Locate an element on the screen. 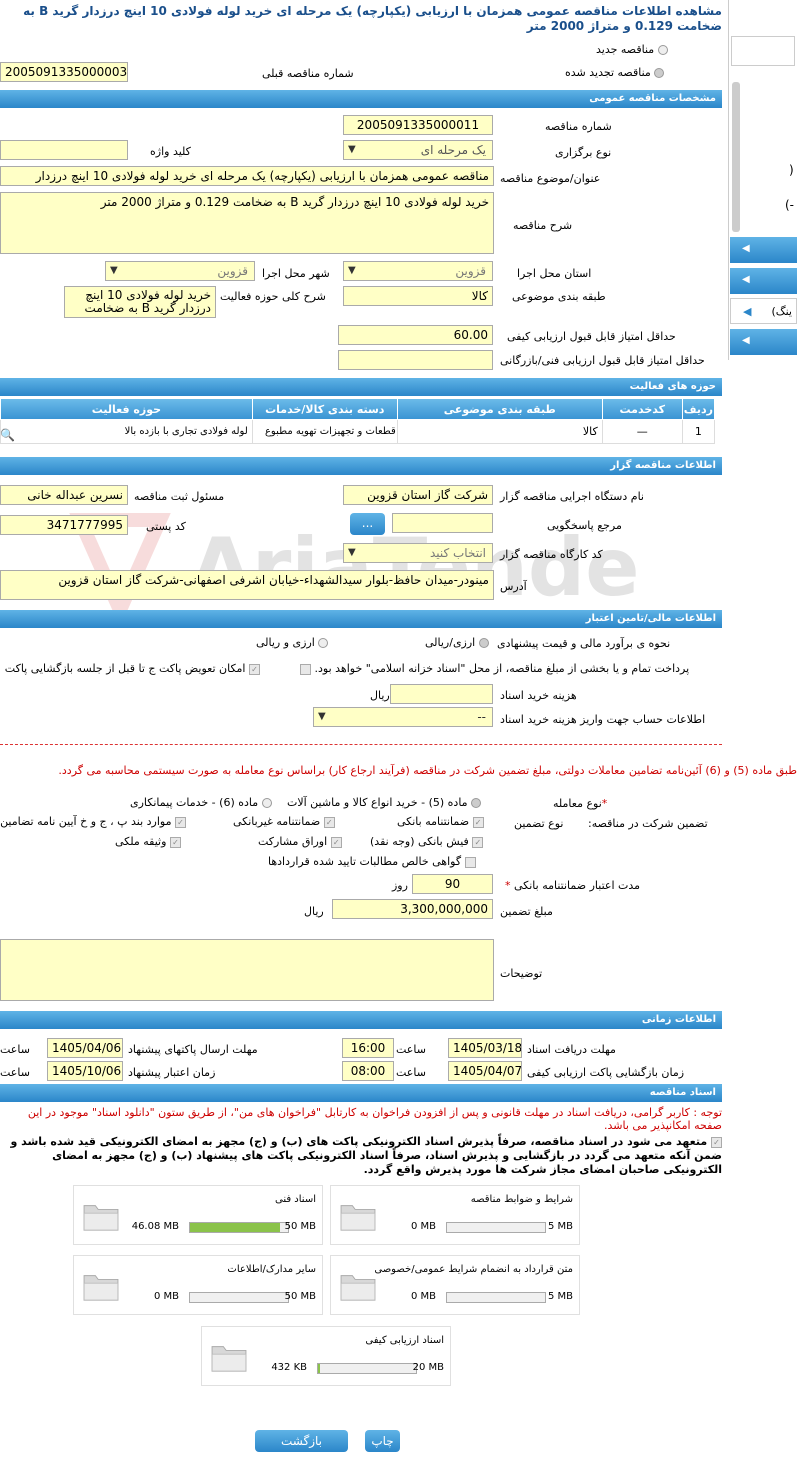 The image size is (797, 1457). doc-card-used: 432 KB is located at coordinates (289, 1367).